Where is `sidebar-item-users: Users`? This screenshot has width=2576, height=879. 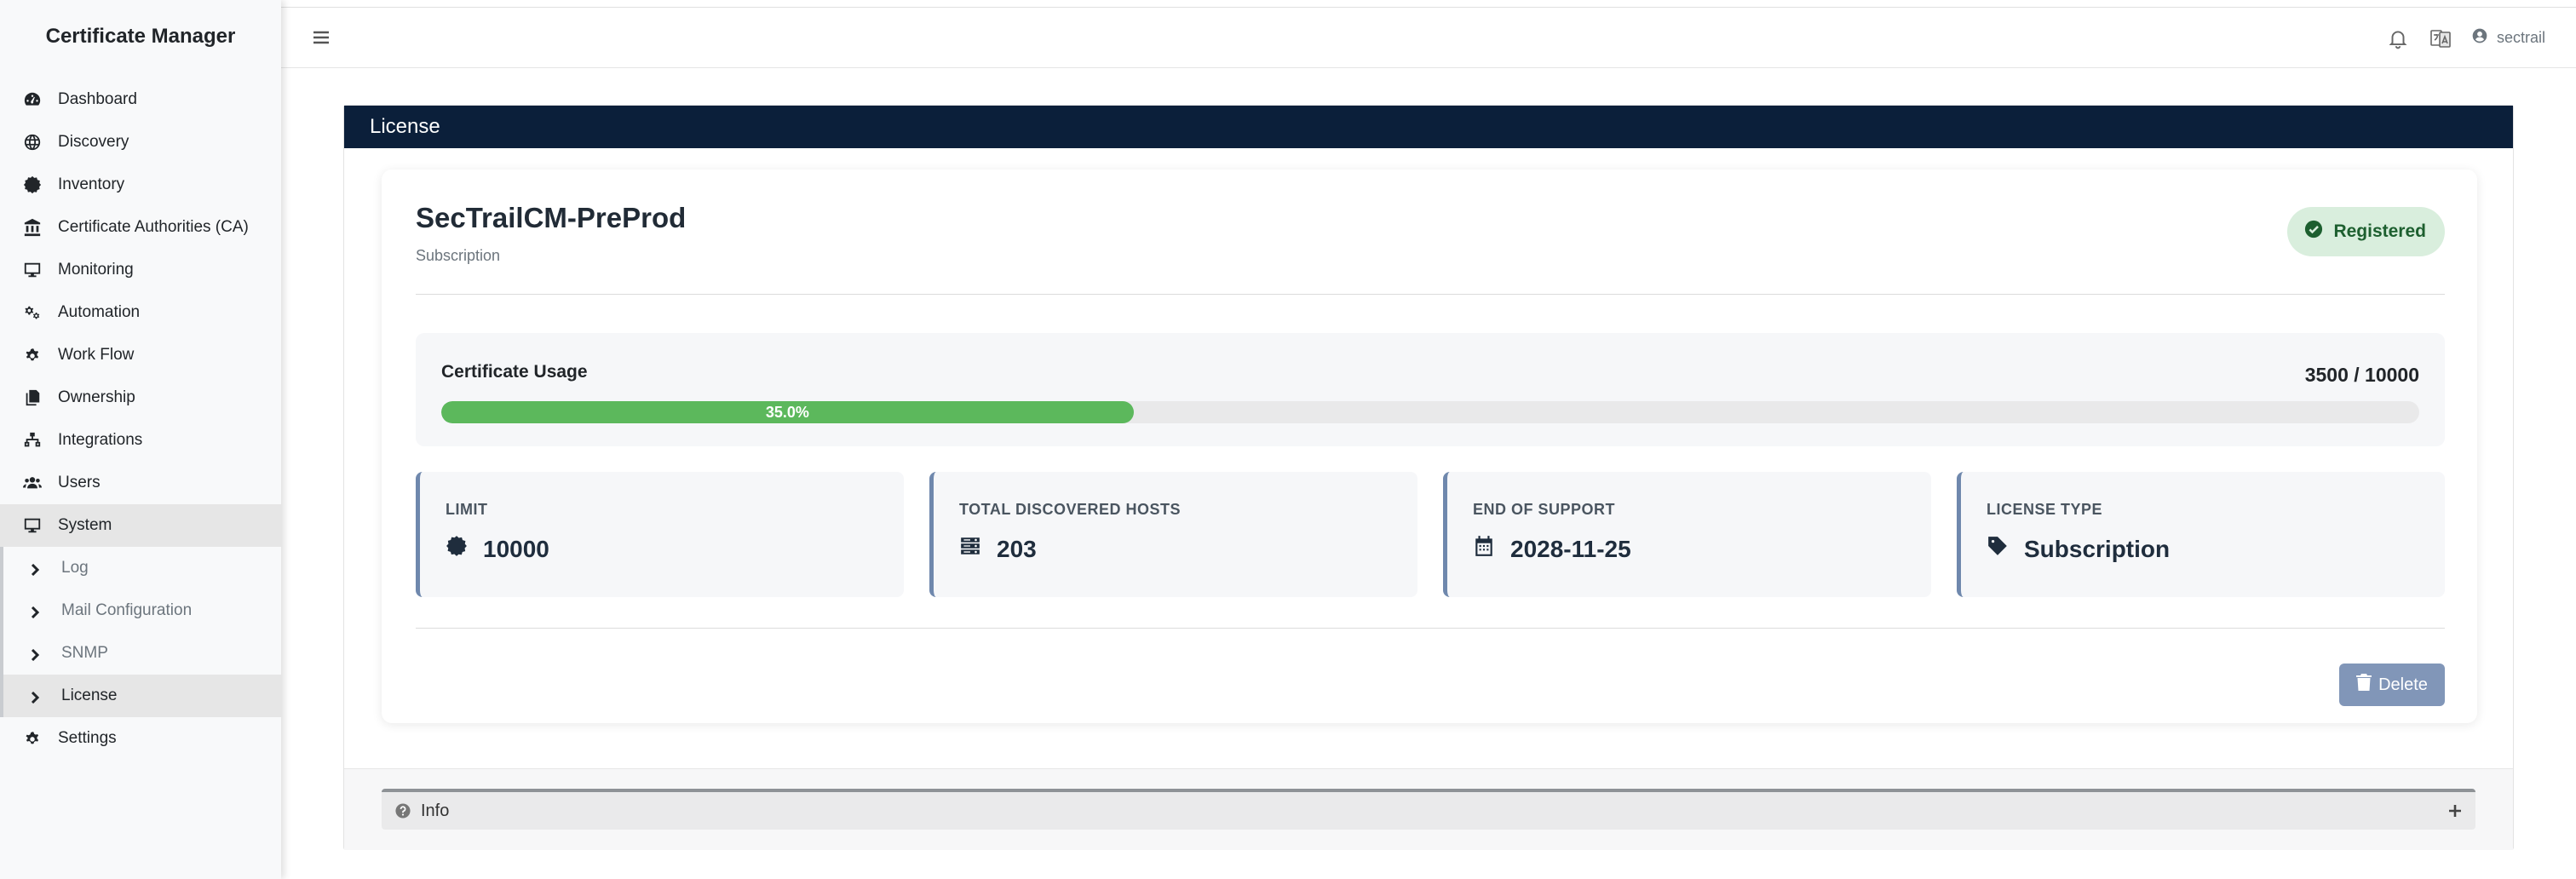
sidebar-item-users: Users is located at coordinates (140, 483).